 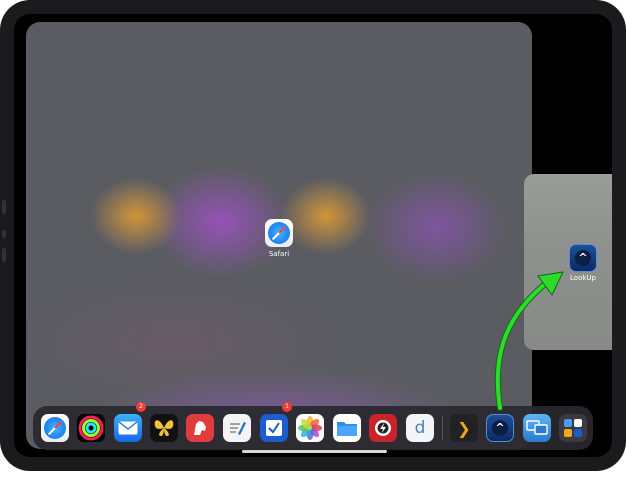 I want to click on mail-badge: 2, so click(x=141, y=407).